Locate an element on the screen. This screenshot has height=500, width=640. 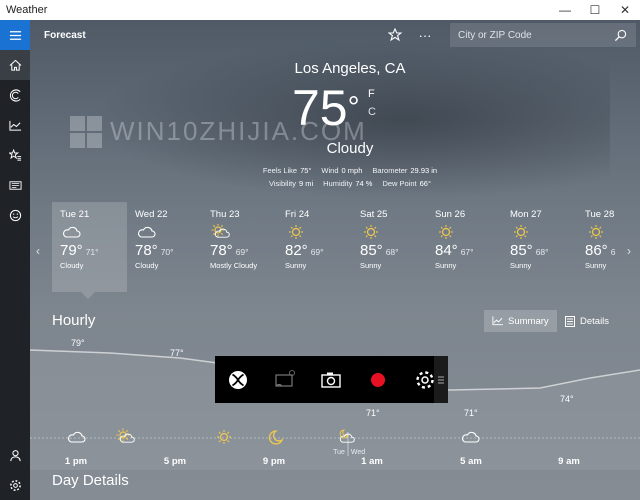
stat-item: Barometer 29.93 in is located at coordinates (404, 170).